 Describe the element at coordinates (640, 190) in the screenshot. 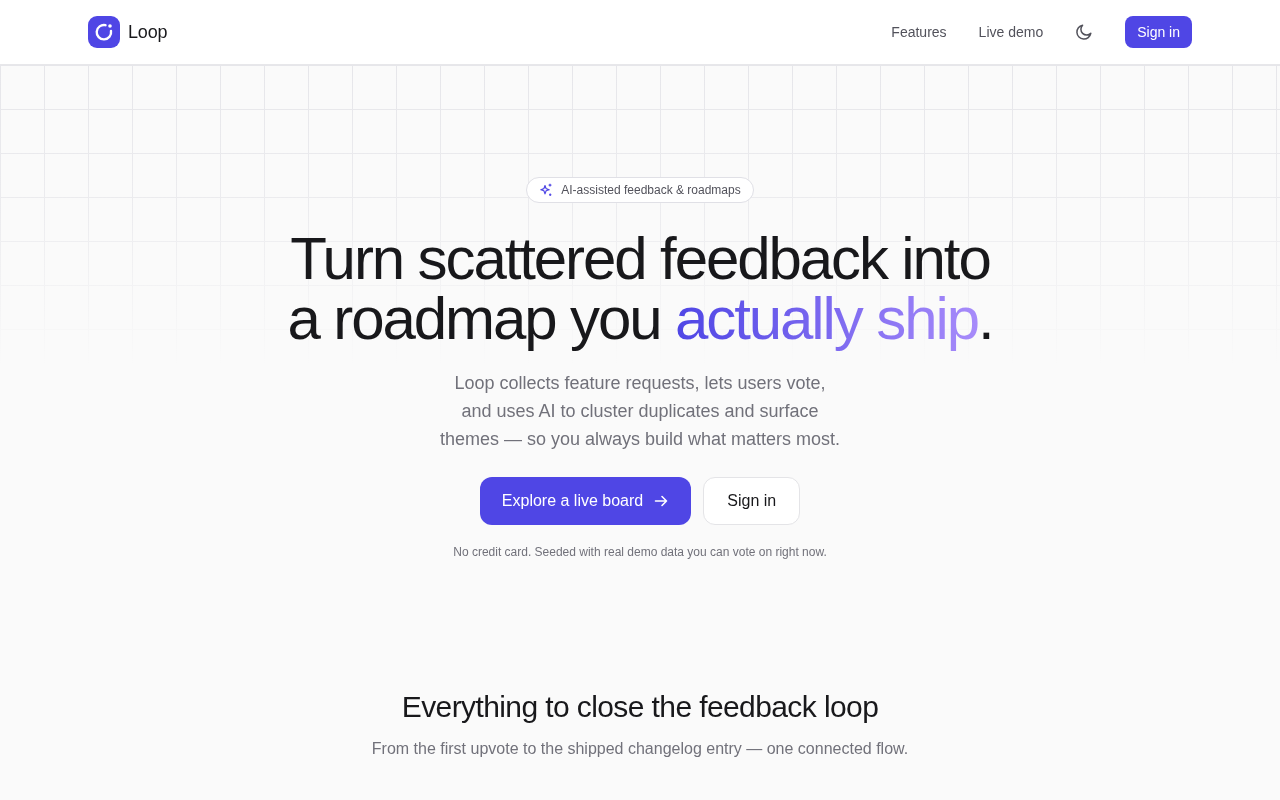

I see `feature-badge: AI-assisted feedback & roadmaps` at that location.